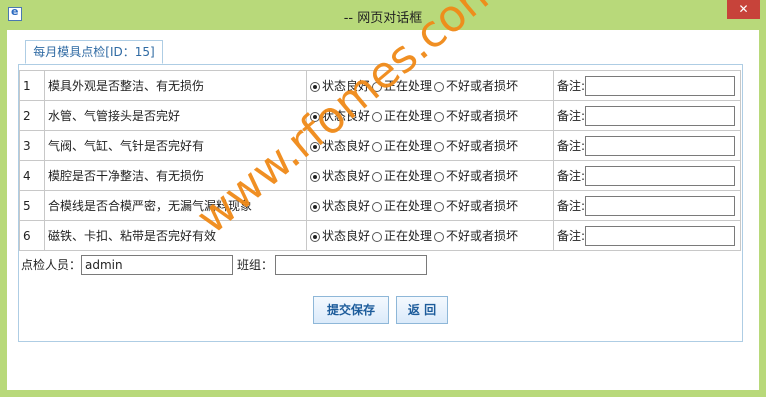 The image size is (766, 397). Describe the element at coordinates (175, 115) in the screenshot. I see `check-item: 水管、气管接头是否完好` at that location.